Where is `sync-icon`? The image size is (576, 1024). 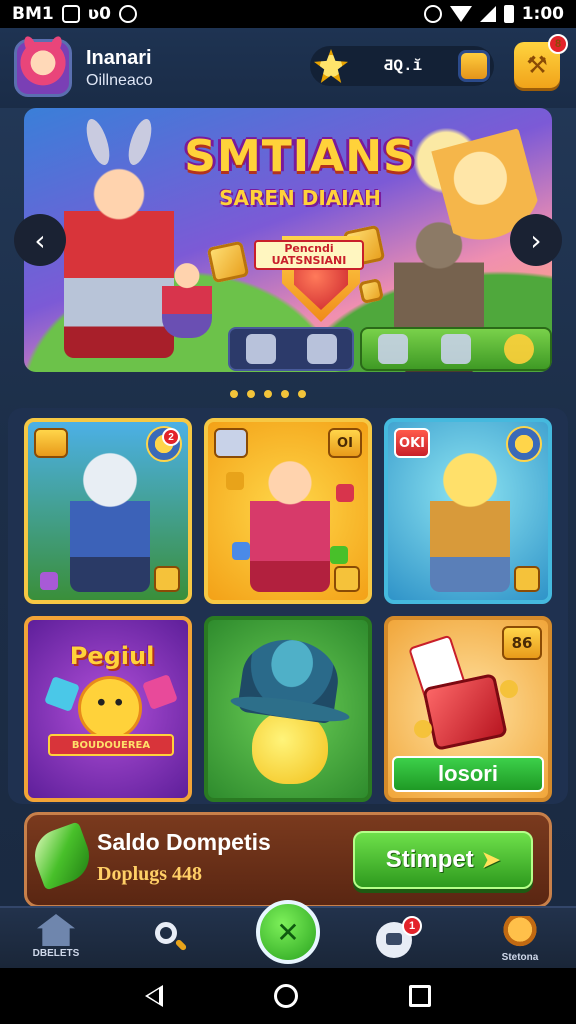 sync-icon is located at coordinates (127, 14).